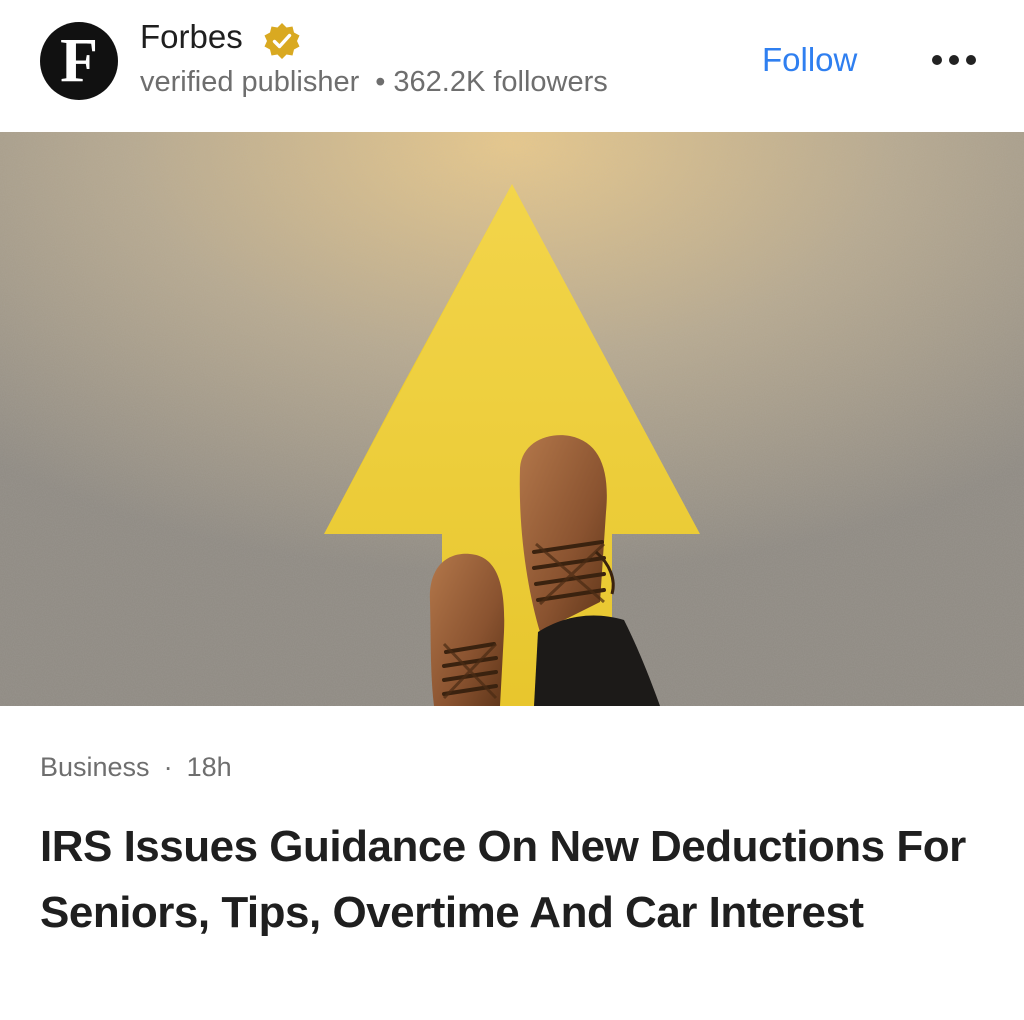 The height and width of the screenshot is (1020, 1024). I want to click on article-meta: Business · 18h, so click(136, 767).